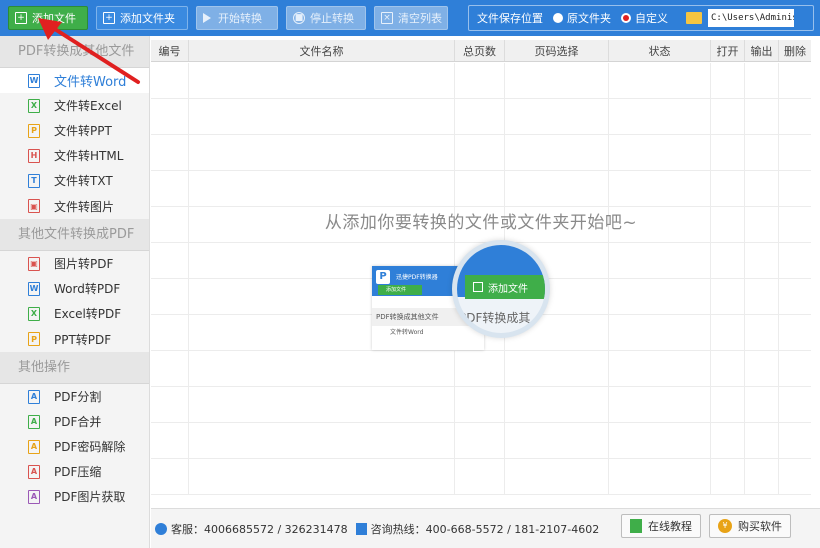 This screenshot has height=548, width=820. I want to click on sidebar-item-label: 文件转图片, so click(84, 206).